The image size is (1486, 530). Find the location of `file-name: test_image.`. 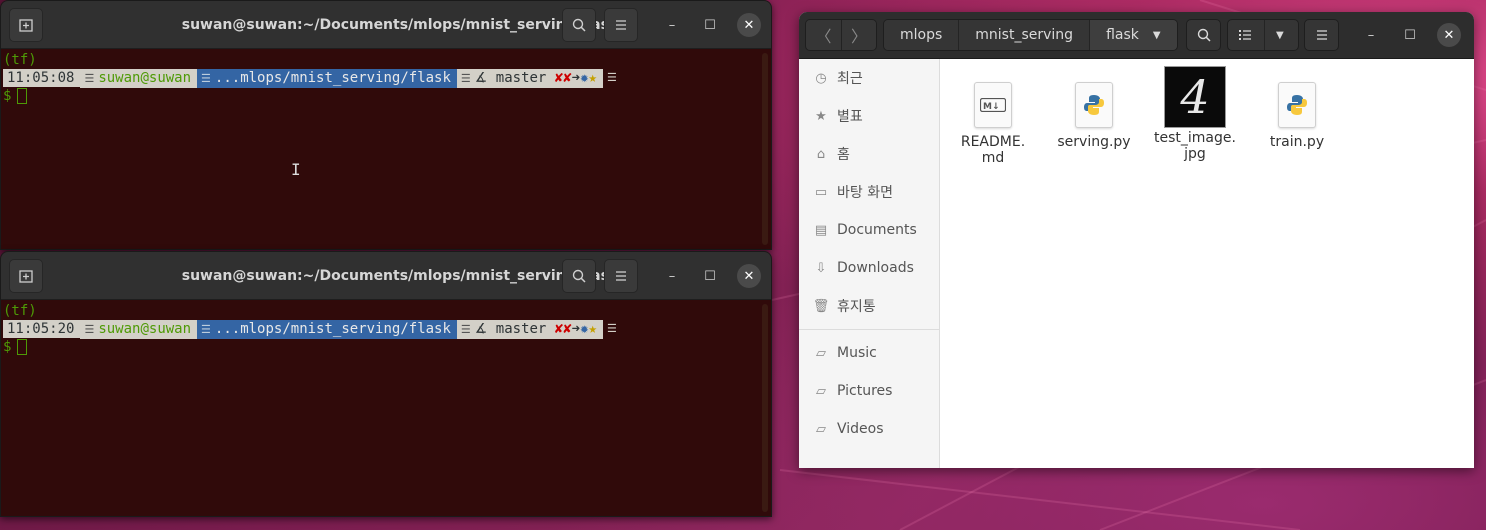

file-name: test_image. is located at coordinates (1195, 138).